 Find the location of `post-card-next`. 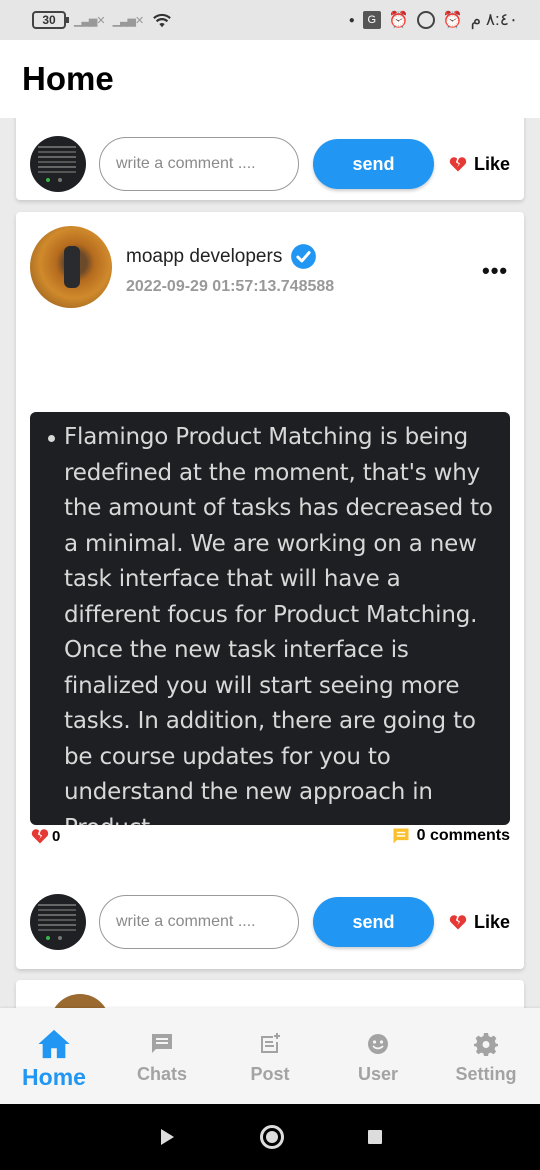

post-card-next is located at coordinates (270, 994).